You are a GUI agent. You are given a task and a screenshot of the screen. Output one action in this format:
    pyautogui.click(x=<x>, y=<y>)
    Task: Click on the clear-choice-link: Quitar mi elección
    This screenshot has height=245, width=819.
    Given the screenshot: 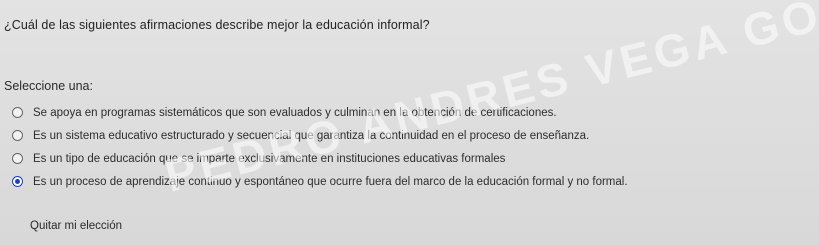 What is the action you would take?
    pyautogui.click(x=76, y=226)
    